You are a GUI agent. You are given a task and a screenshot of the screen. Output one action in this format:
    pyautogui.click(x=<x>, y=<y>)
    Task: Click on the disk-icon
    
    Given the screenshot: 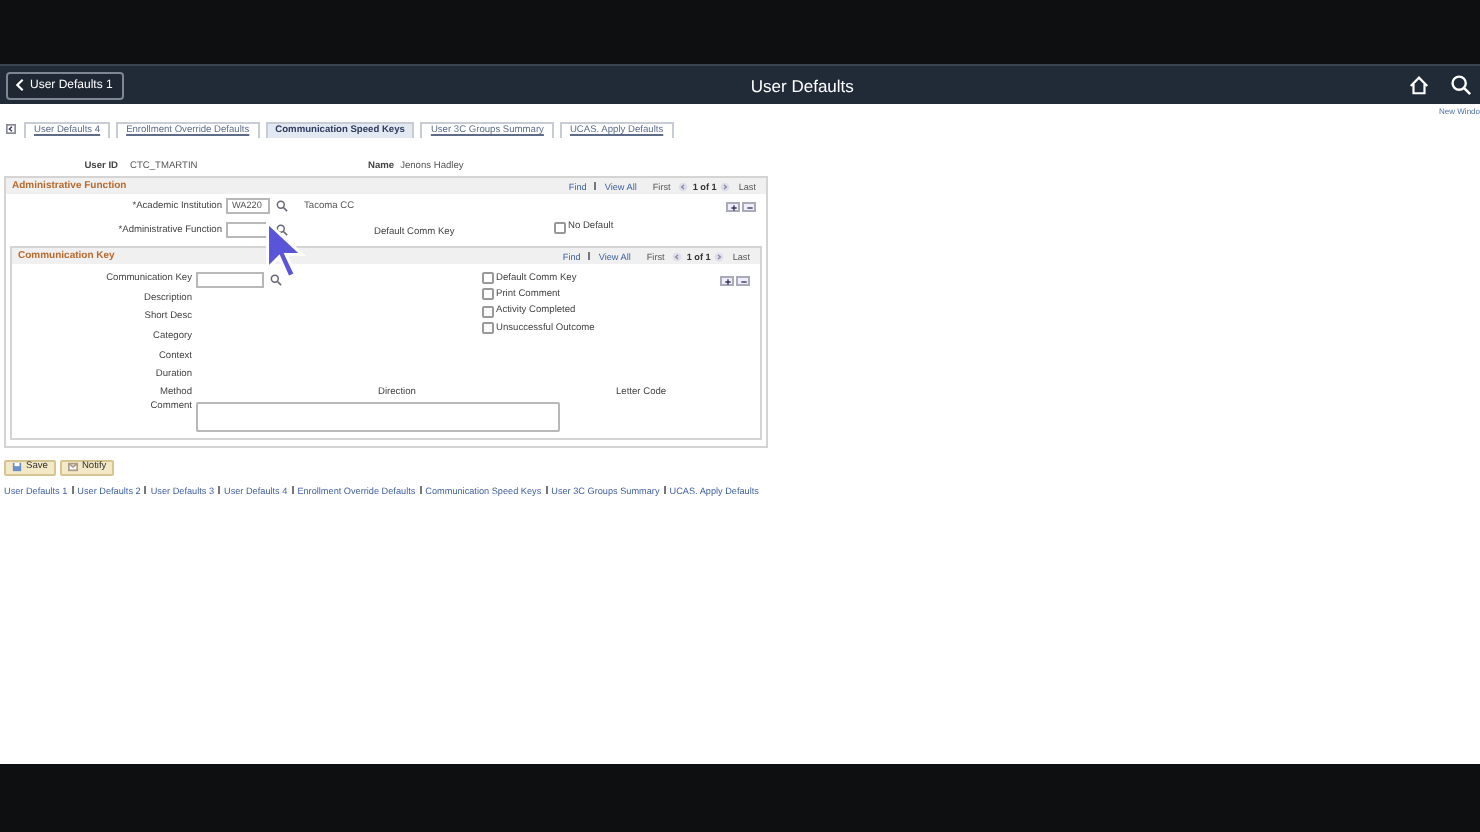 What is the action you would take?
    pyautogui.click(x=17, y=467)
    